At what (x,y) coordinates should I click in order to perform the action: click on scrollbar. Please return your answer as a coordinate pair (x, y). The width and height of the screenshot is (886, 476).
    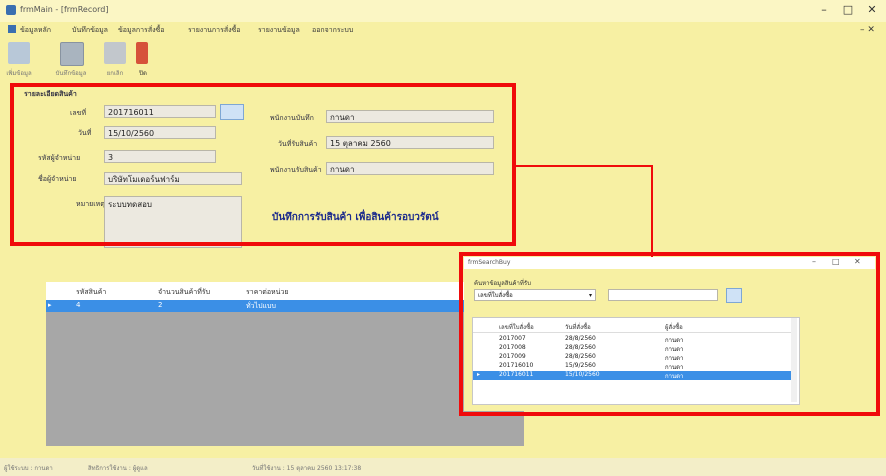
    Looking at the image, I should click on (794, 360).